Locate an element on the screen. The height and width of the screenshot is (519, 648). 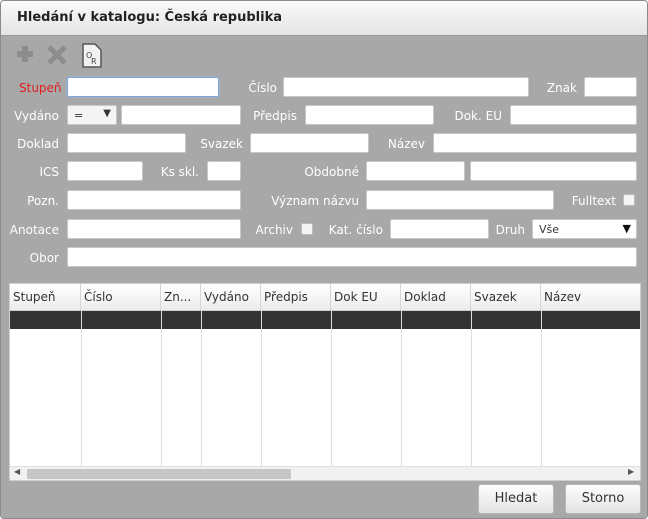
fulltext-label: Fulltext is located at coordinates (593, 201).